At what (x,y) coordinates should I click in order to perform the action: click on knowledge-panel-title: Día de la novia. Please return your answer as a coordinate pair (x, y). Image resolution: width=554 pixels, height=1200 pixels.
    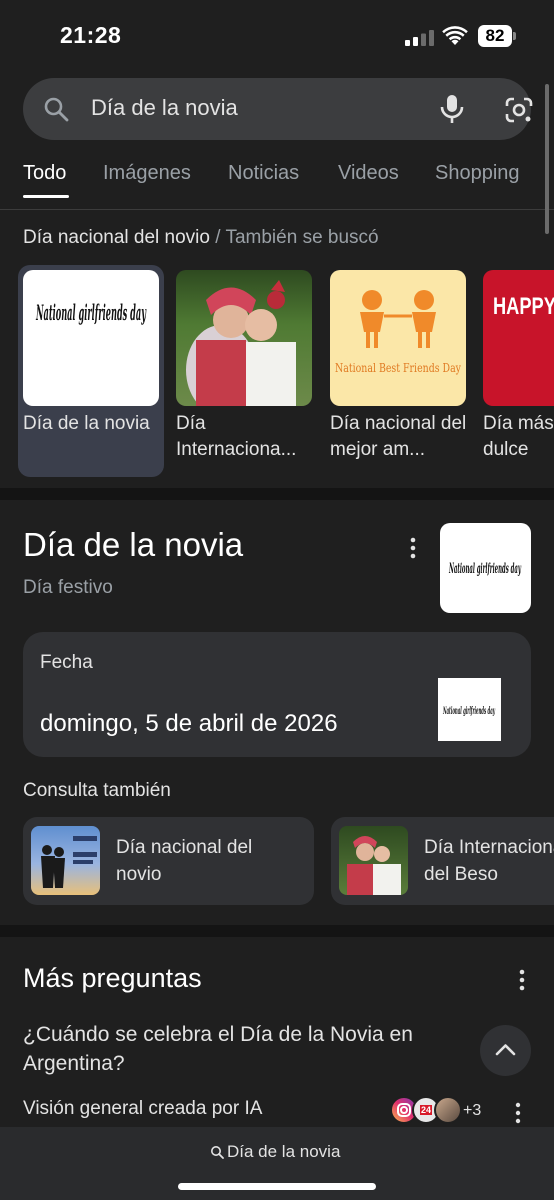
    Looking at the image, I should click on (133, 544).